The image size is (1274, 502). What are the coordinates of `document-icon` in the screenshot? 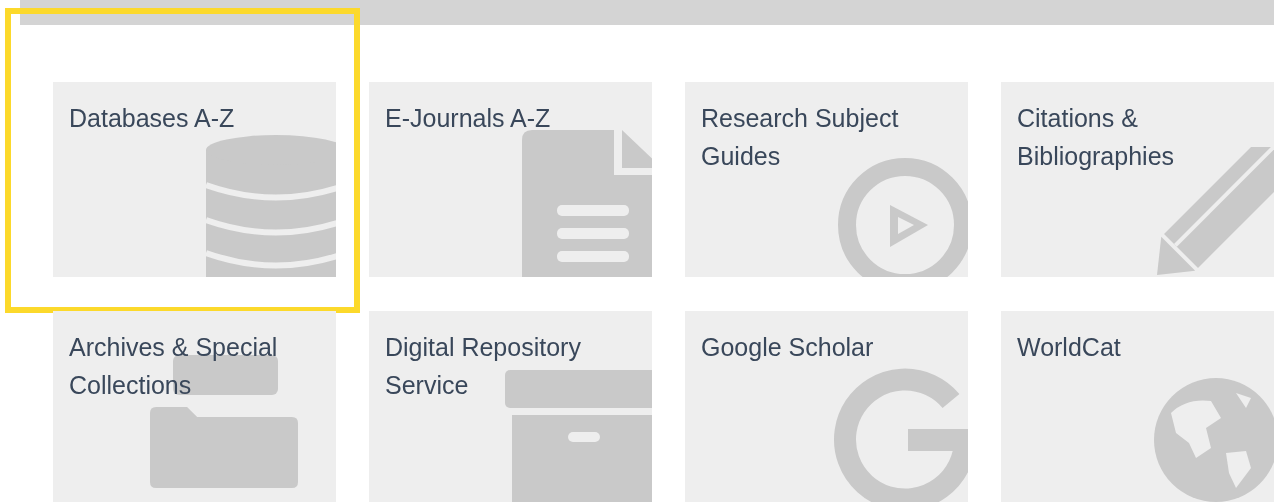 It's located at (587, 203).